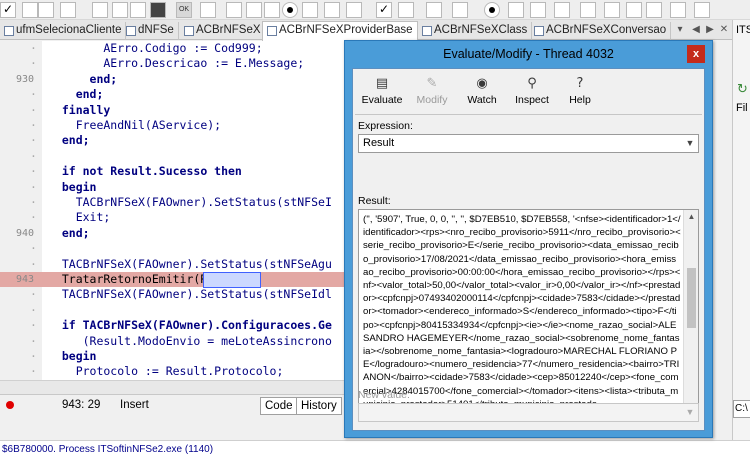 The width and height of the screenshot is (750, 459). Describe the element at coordinates (482, 93) in the screenshot. I see `watch-button: ◉ Watch` at that location.